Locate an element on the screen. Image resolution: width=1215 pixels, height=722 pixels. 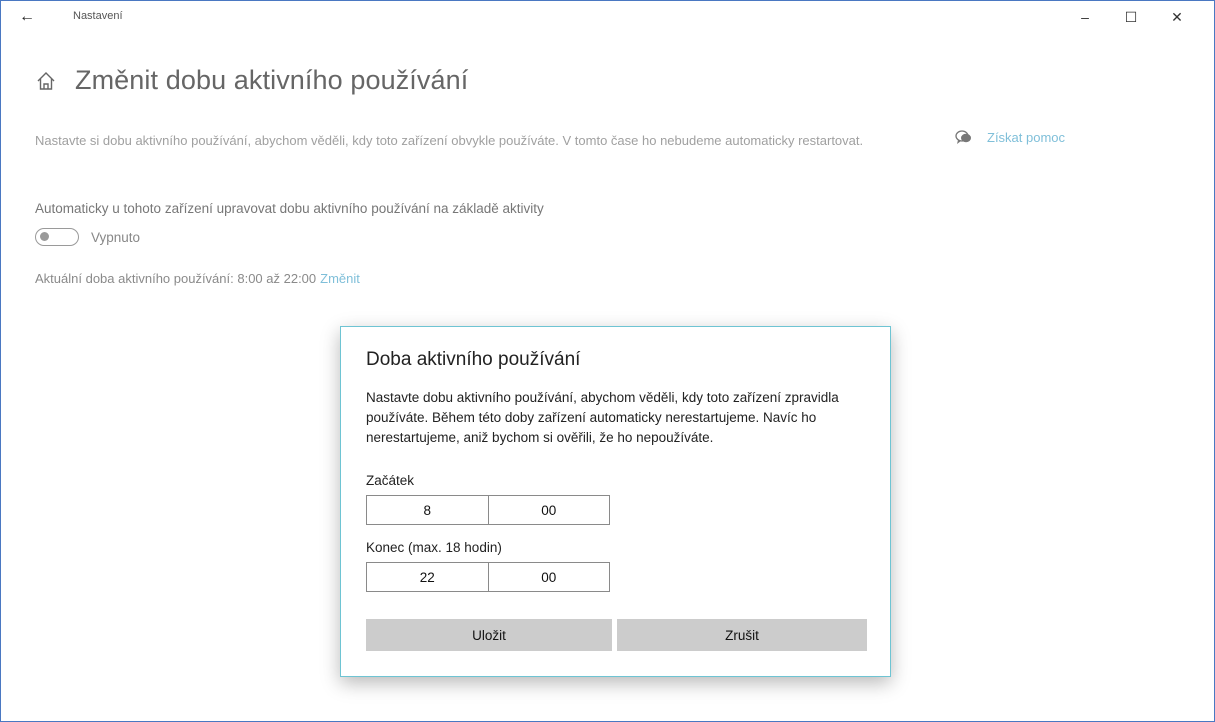
dialog-title: Doba aktivního používání is located at coordinates (473, 359).